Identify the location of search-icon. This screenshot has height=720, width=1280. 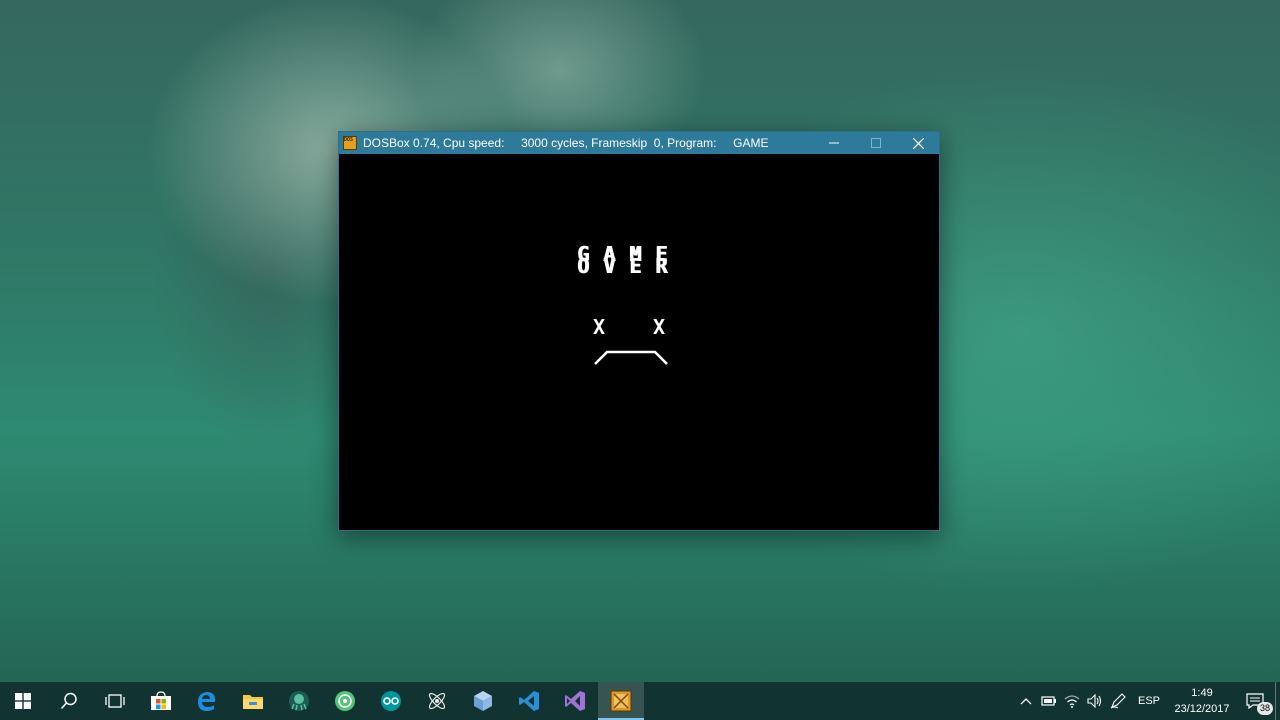
(68, 701).